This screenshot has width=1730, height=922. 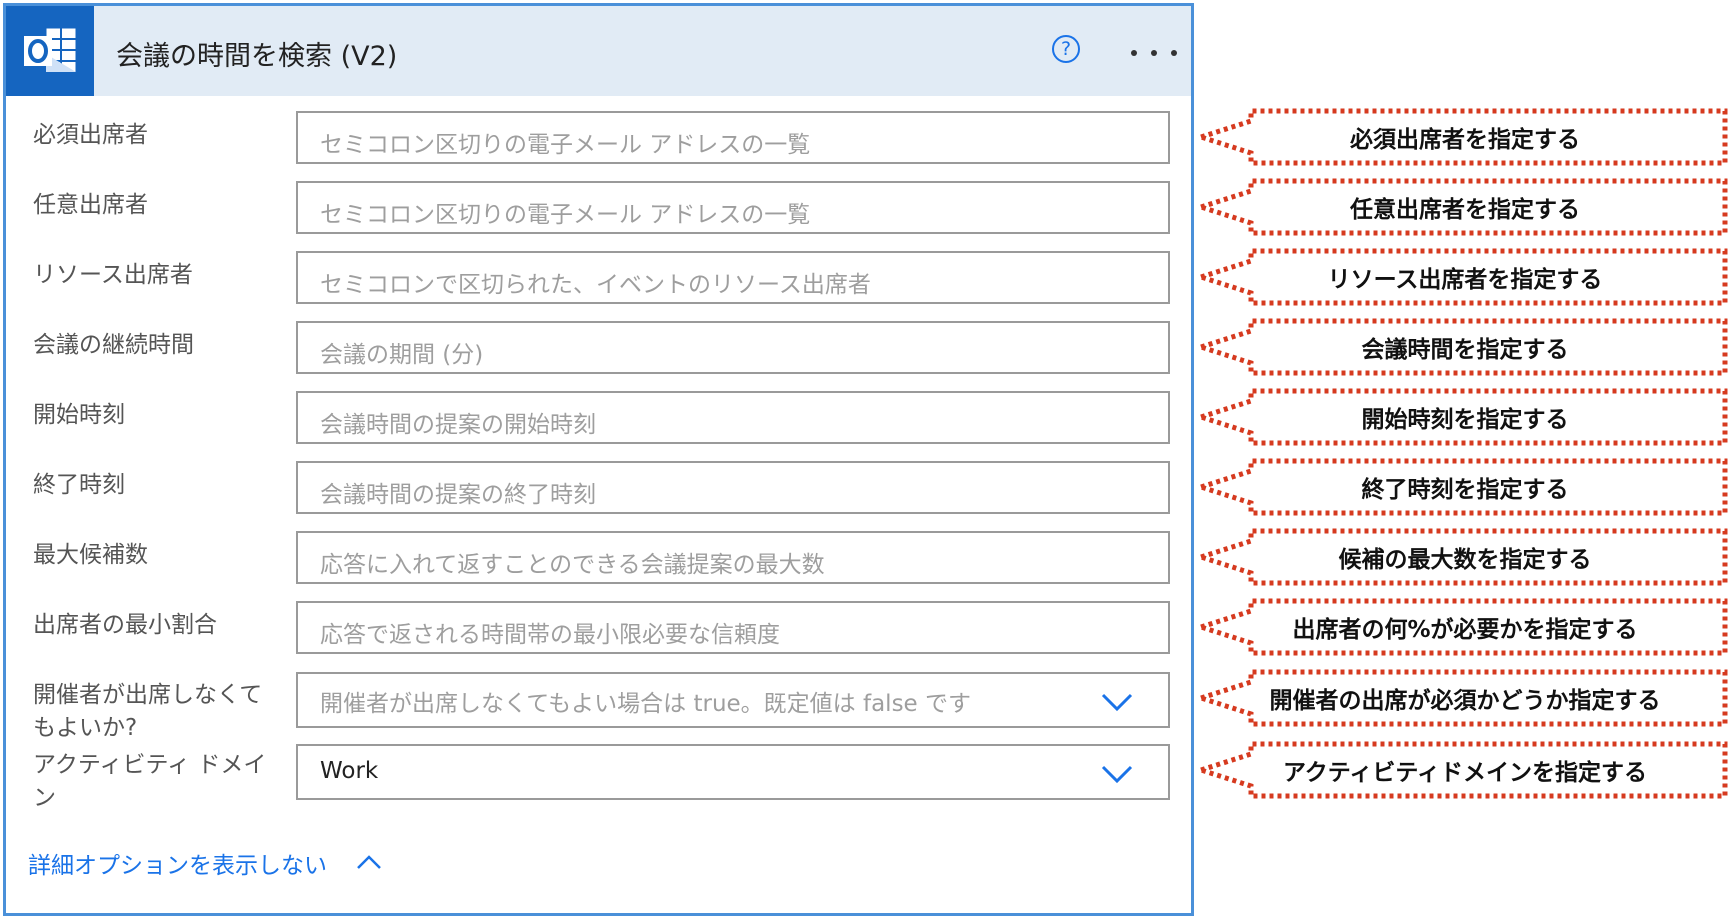 I want to click on max-candidates-placeholder: 応答に入れて返すことのできる会議提案の最大数, so click(x=572, y=565).